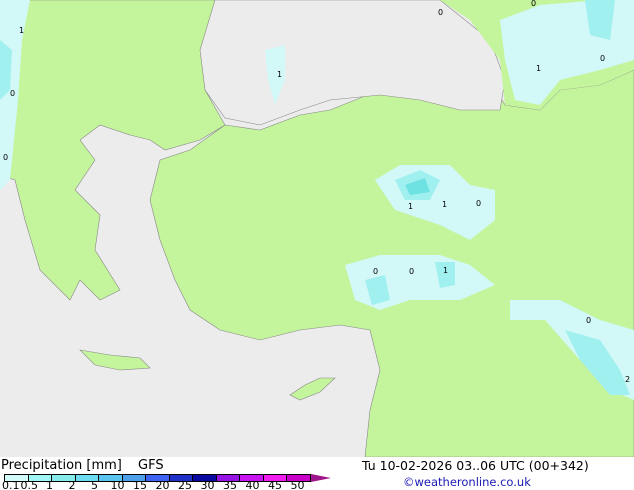  I want to click on color-scale-arrow, so click(320, 478).